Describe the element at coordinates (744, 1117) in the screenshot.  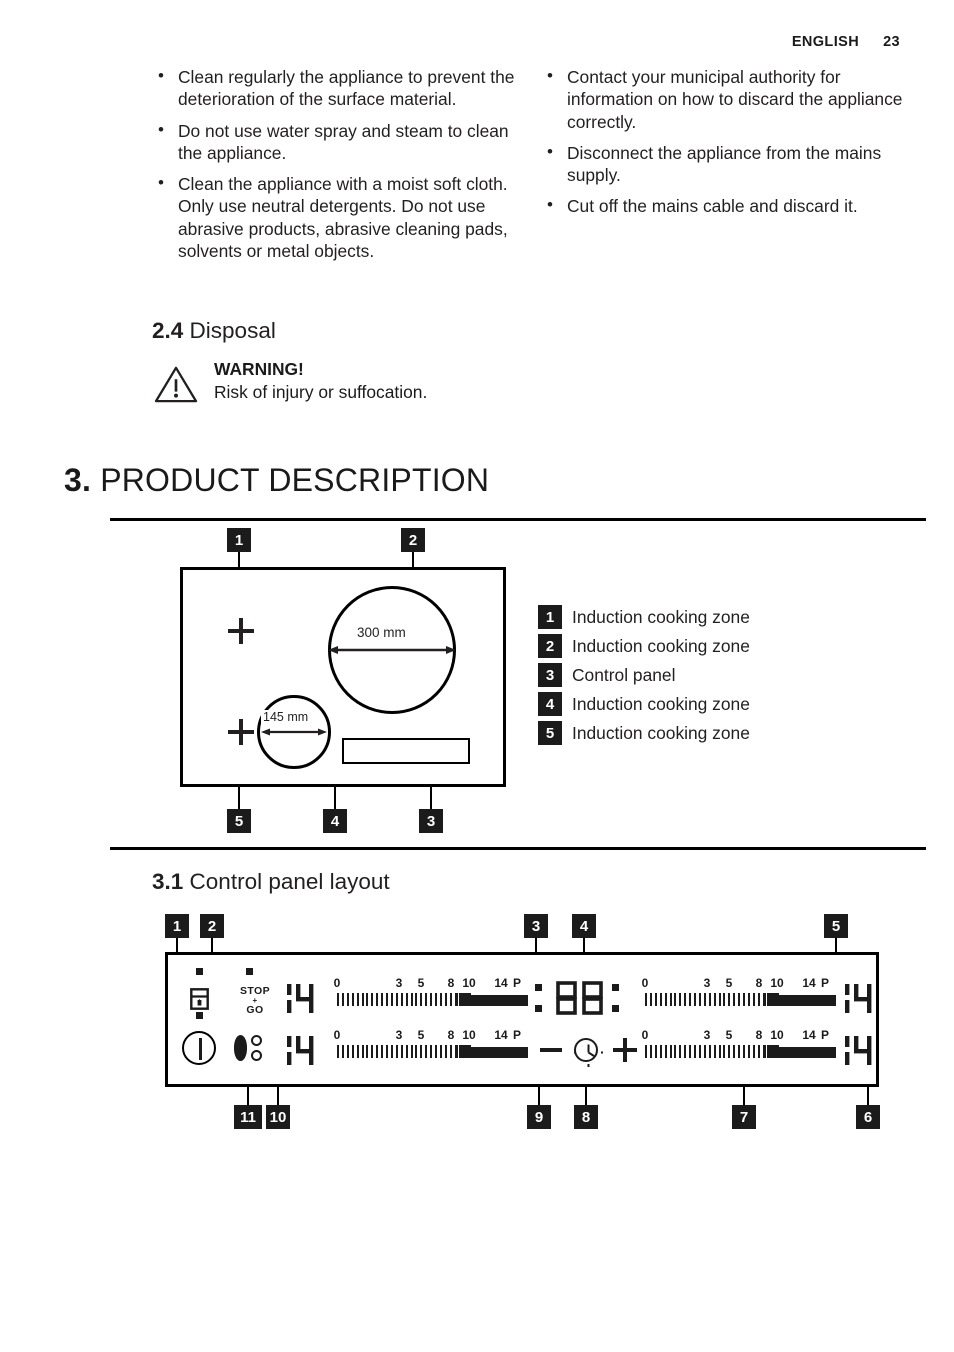
I see `cp-callout-7: 7` at that location.